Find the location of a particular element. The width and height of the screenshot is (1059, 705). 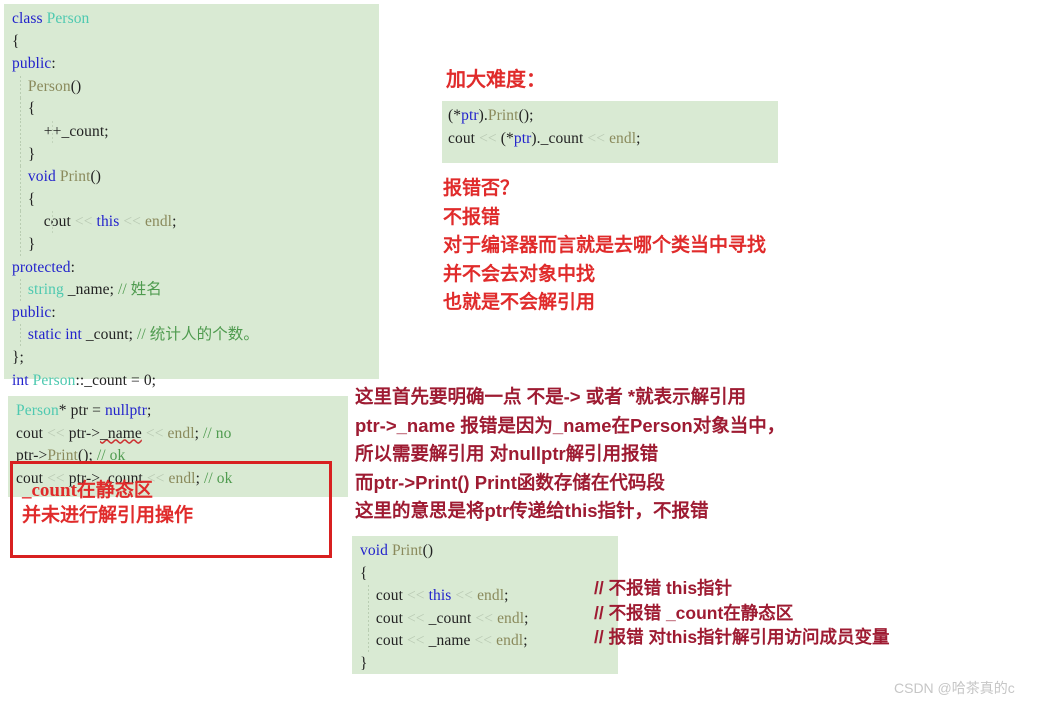

code-token: }; is located at coordinates (18, 357).